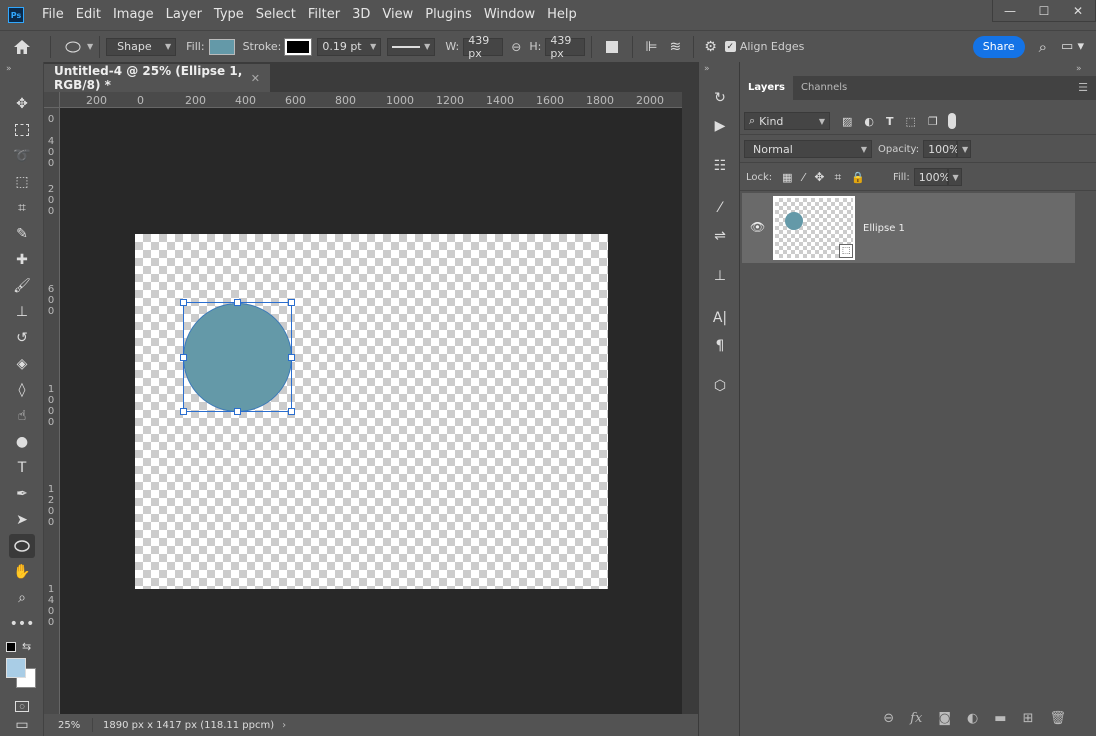 This screenshot has width=1096, height=736. Describe the element at coordinates (22, 208) in the screenshot. I see `crop-tool-icon: ⌗` at that location.